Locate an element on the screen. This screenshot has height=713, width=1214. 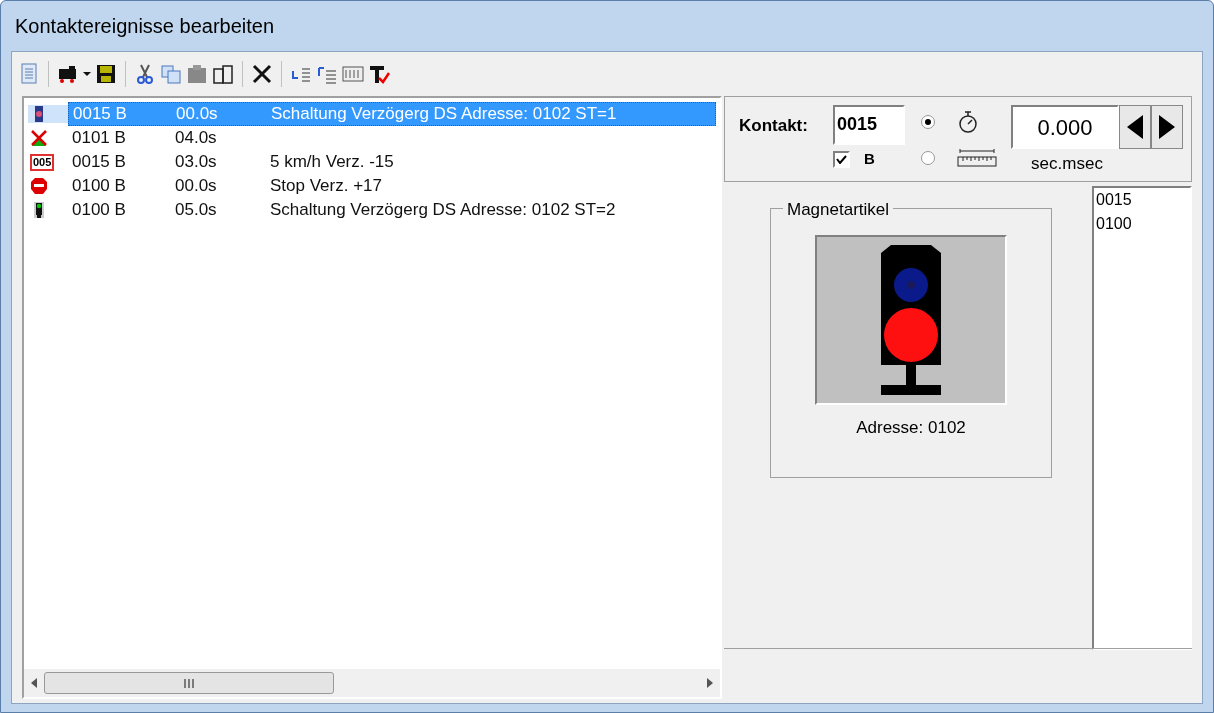
table-icon is located at coordinates (353, 74).